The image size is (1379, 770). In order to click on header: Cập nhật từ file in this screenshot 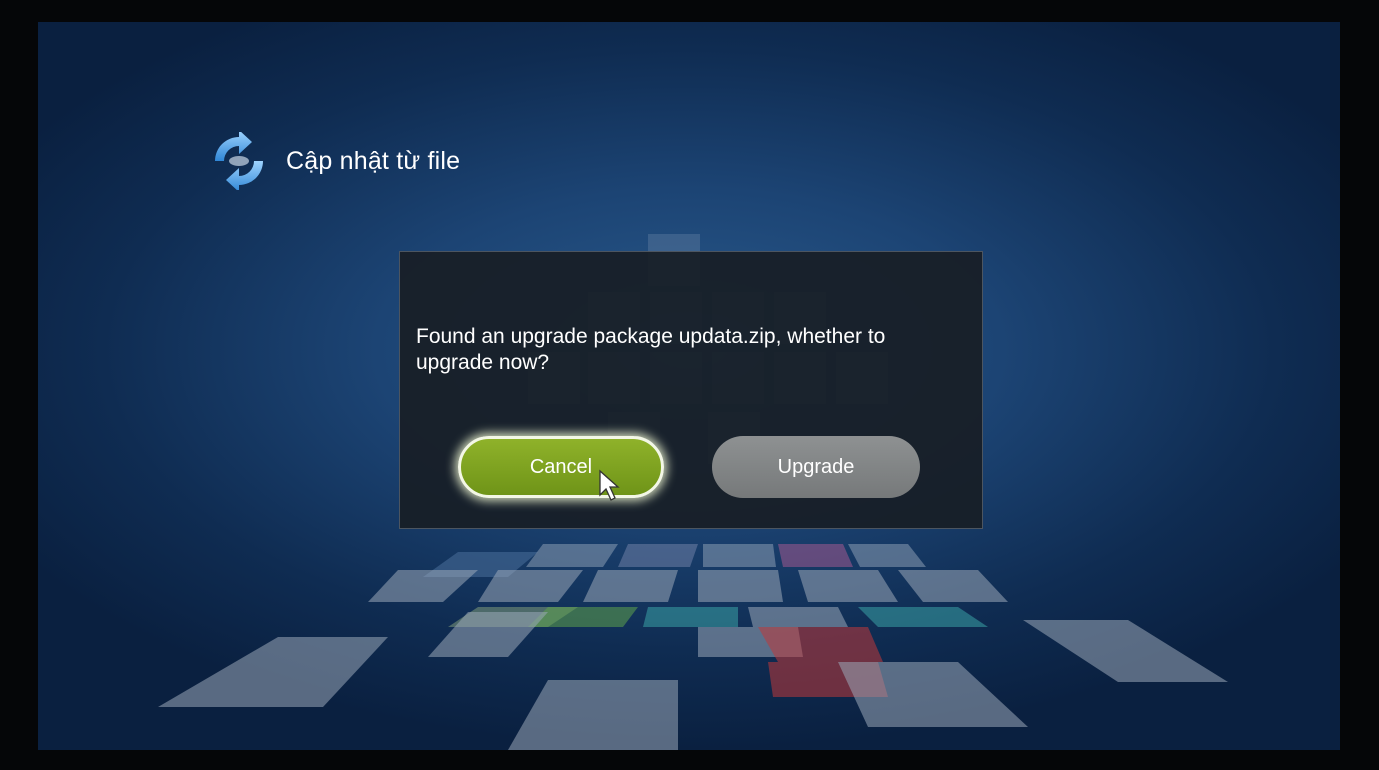, I will do `click(335, 161)`.